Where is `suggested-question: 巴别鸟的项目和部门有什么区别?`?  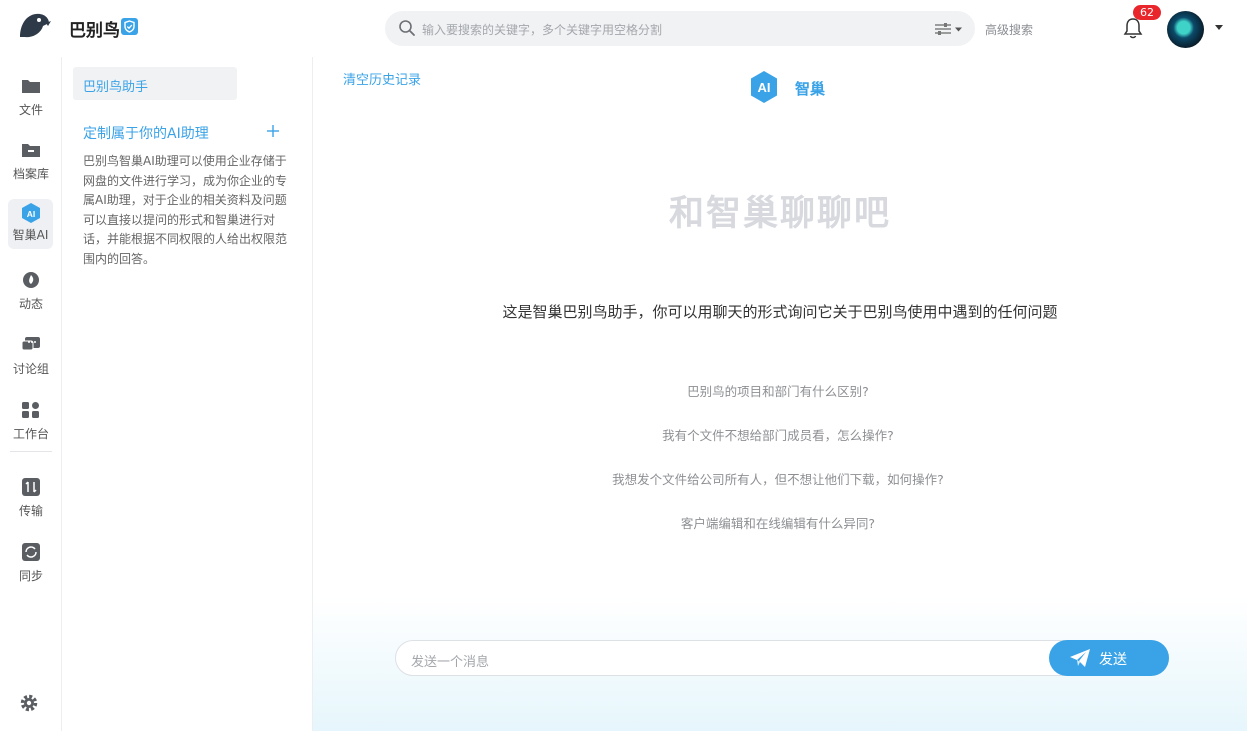 suggested-question: 巴别鸟的项目和部门有什么区别? is located at coordinates (778, 390).